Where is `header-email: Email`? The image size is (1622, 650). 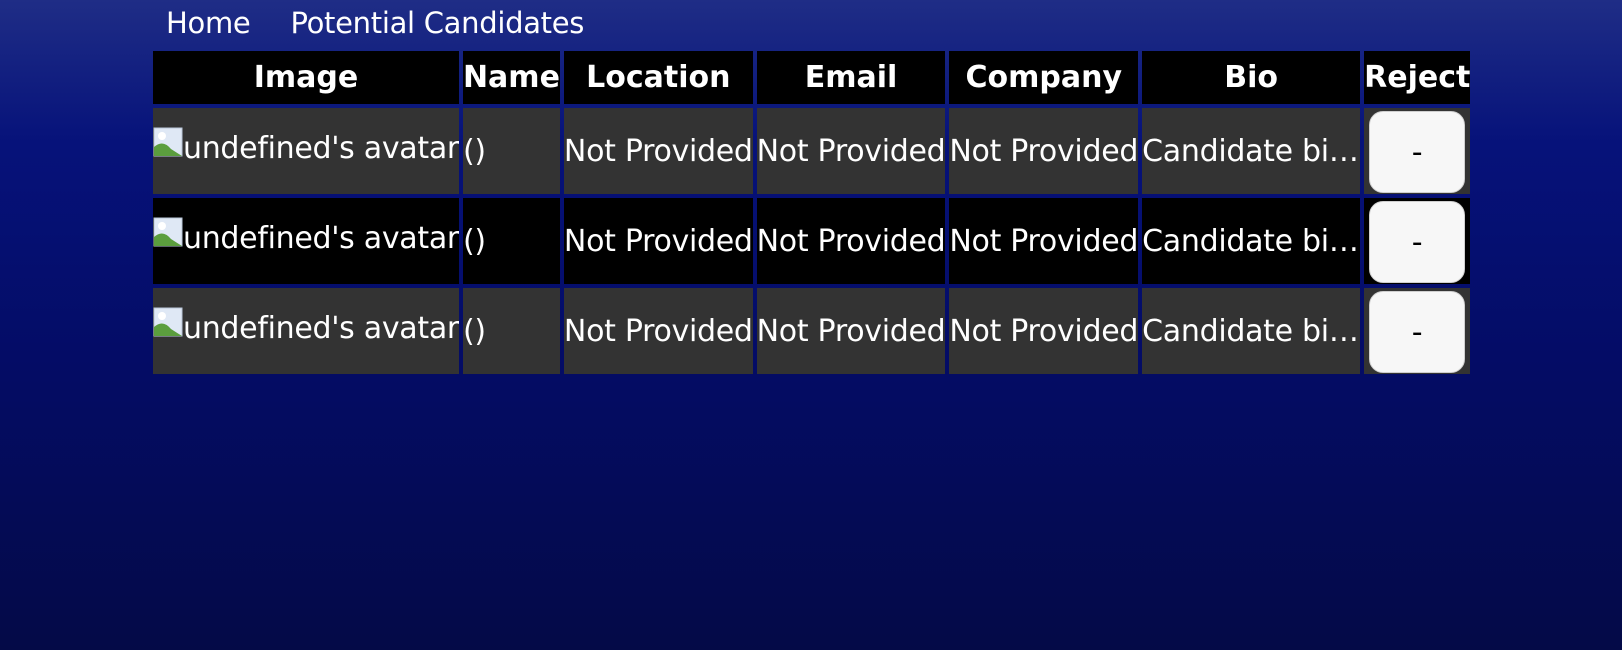
header-email: Email is located at coordinates (851, 77).